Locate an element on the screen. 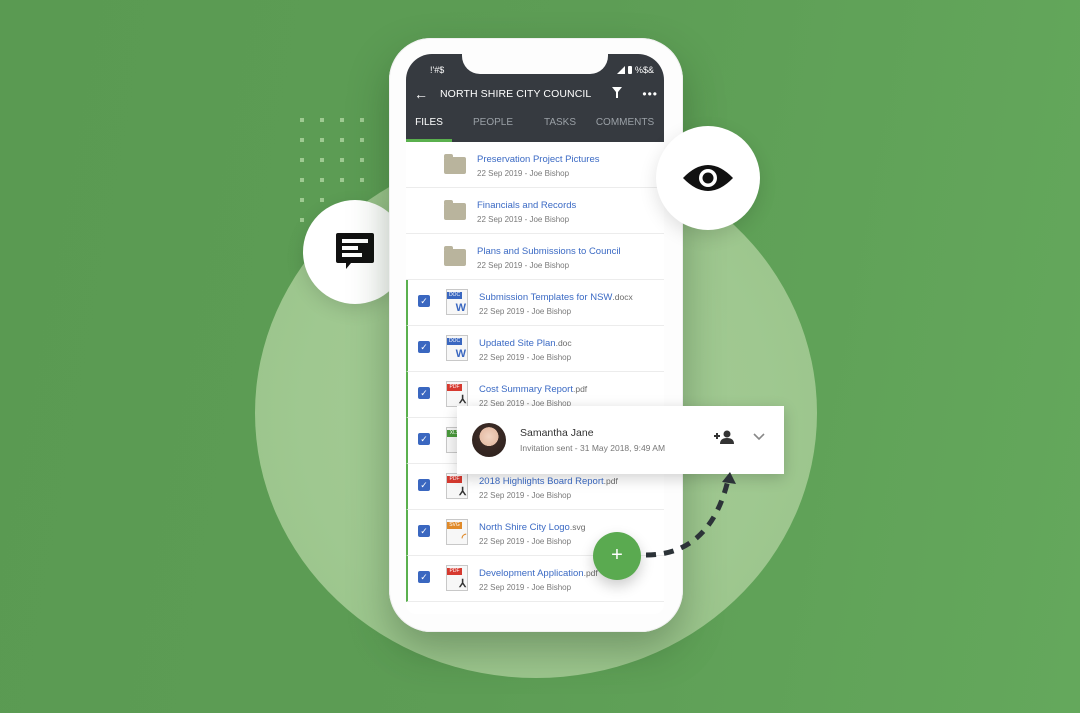 Image resolution: width=1080 pixels, height=713 pixels. tab-tasks: TASKS is located at coordinates (560, 128).